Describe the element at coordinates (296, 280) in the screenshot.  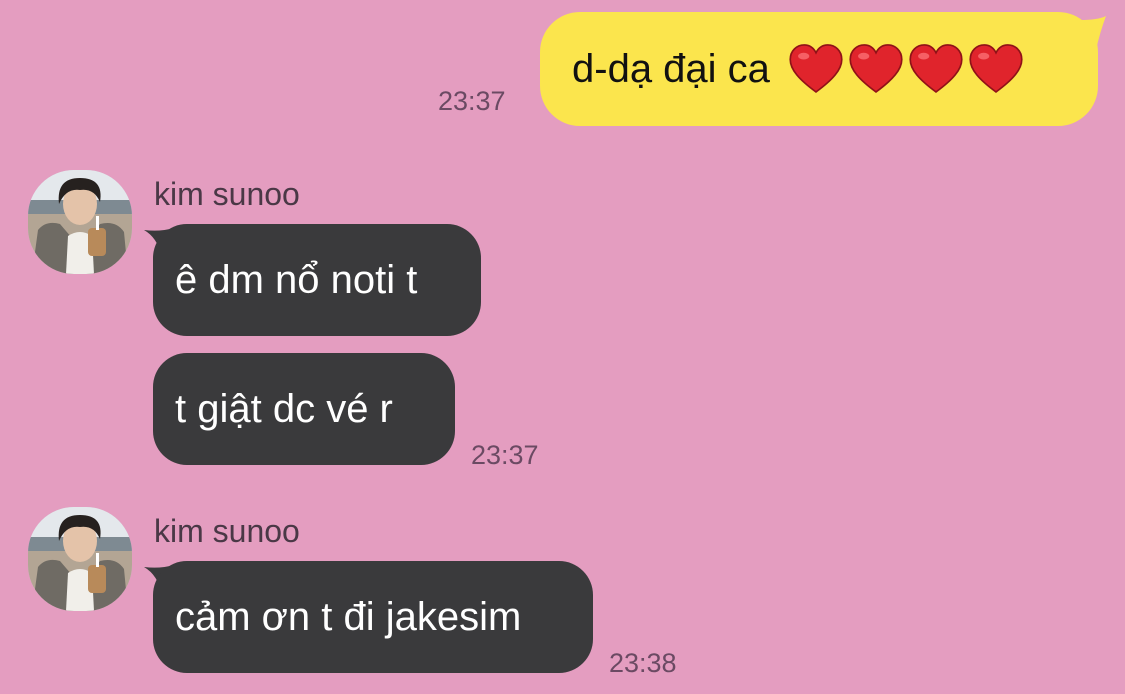
I see `message-text: ê dm nổ noti t` at that location.